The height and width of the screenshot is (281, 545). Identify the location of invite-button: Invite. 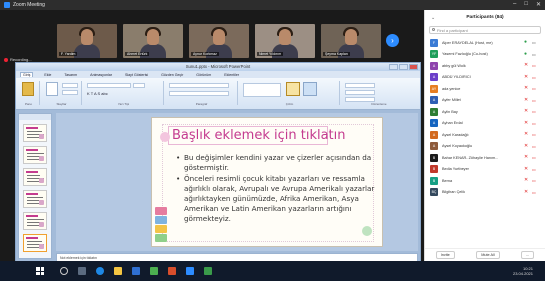
(445, 255).